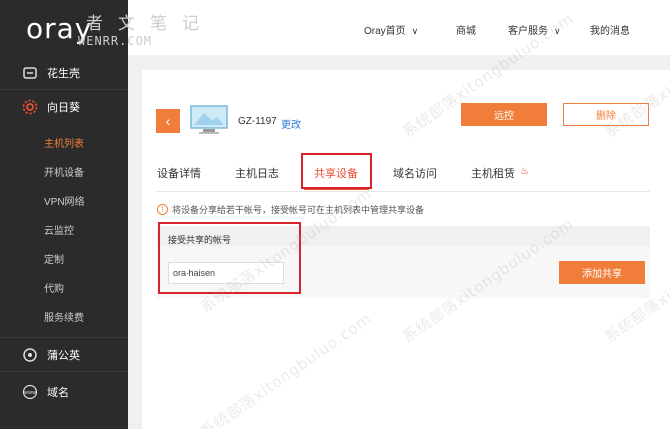 This screenshot has height=429, width=670. I want to click on watermark-chars: 者文笔记, so click(150, 24).